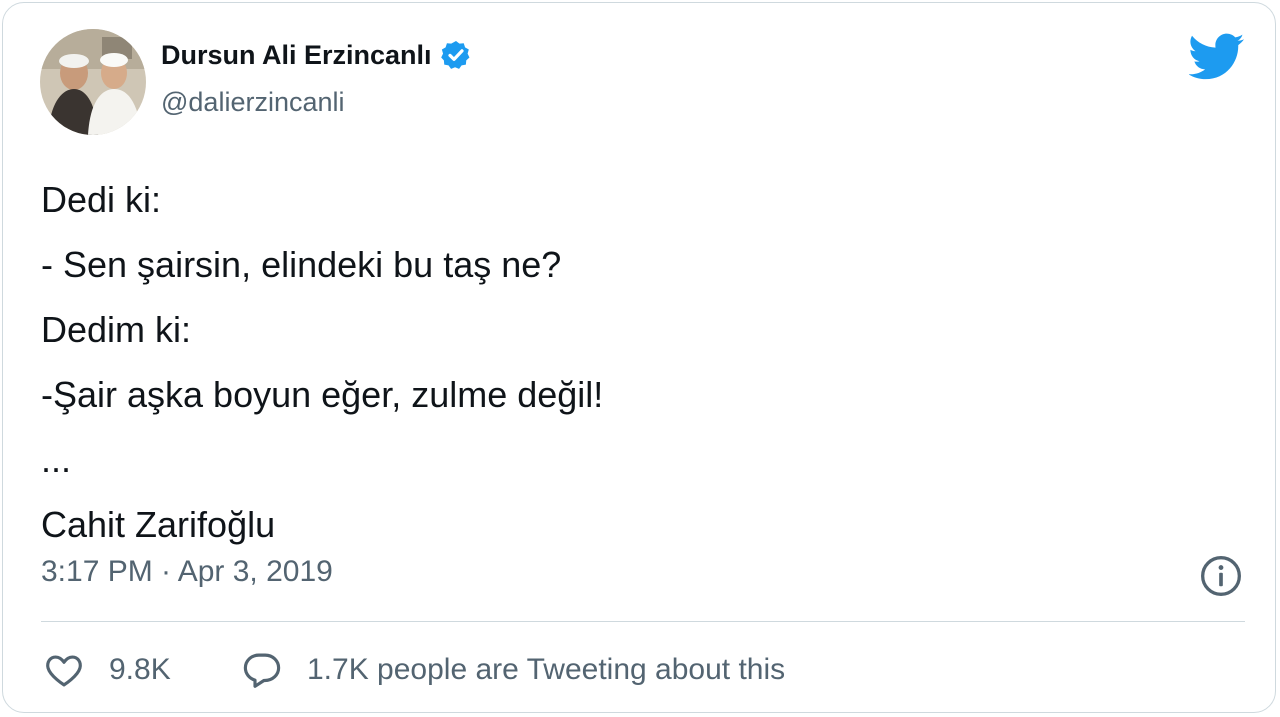 Image resolution: width=1280 pixels, height=717 pixels. Describe the element at coordinates (64, 671) in the screenshot. I see `heart-icon` at that location.